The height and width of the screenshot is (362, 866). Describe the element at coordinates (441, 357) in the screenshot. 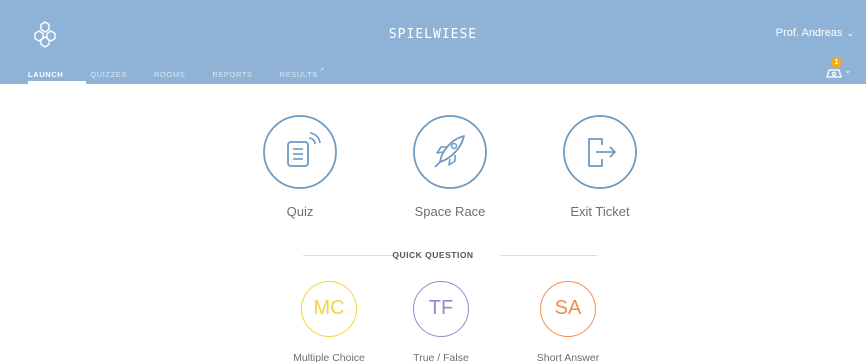

I see `tf-label: True / False` at that location.